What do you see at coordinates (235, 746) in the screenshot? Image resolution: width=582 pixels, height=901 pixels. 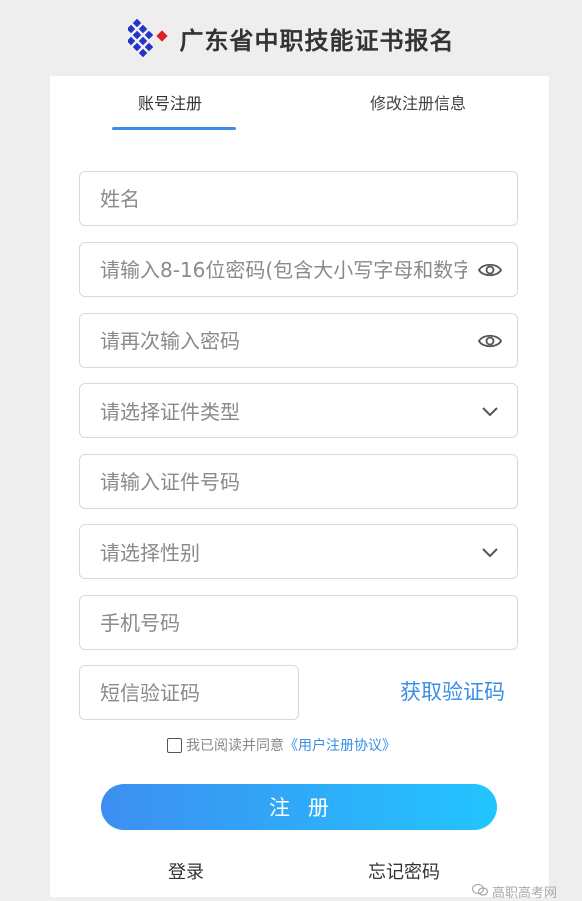 I see `agree-text: 我已阅读并同意` at bounding box center [235, 746].